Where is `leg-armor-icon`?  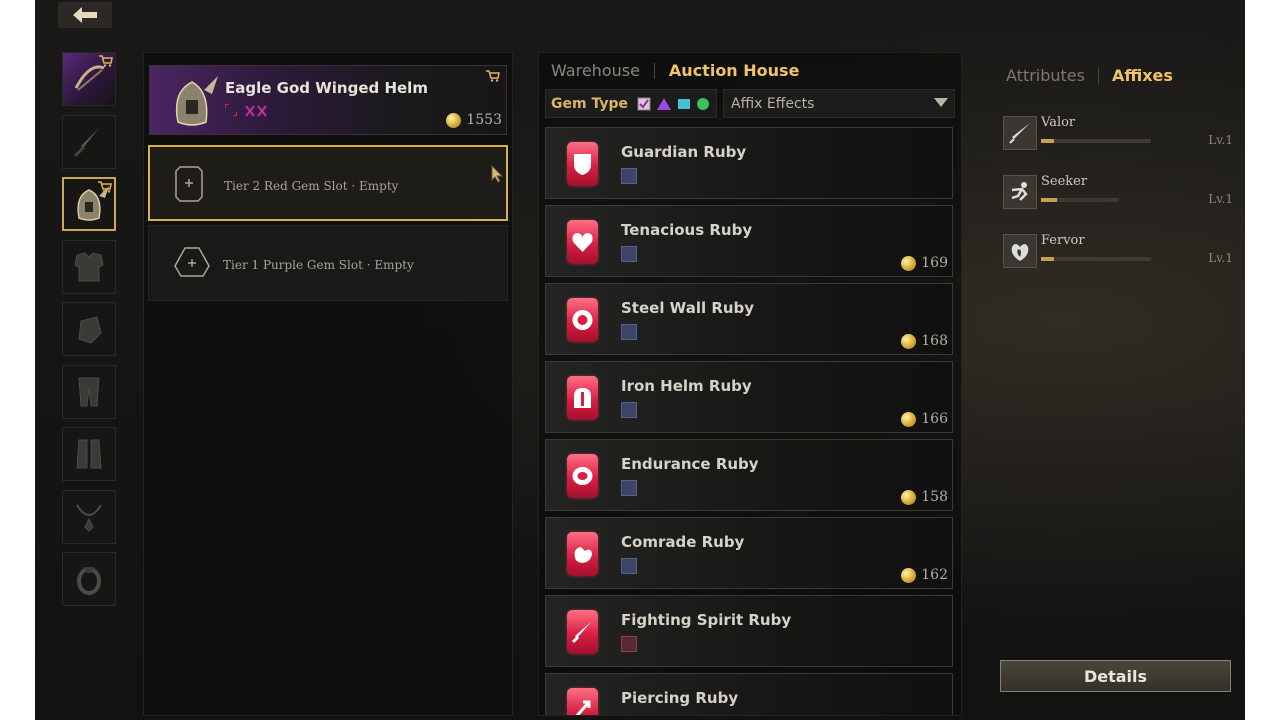
leg-armor-icon is located at coordinates (89, 392).